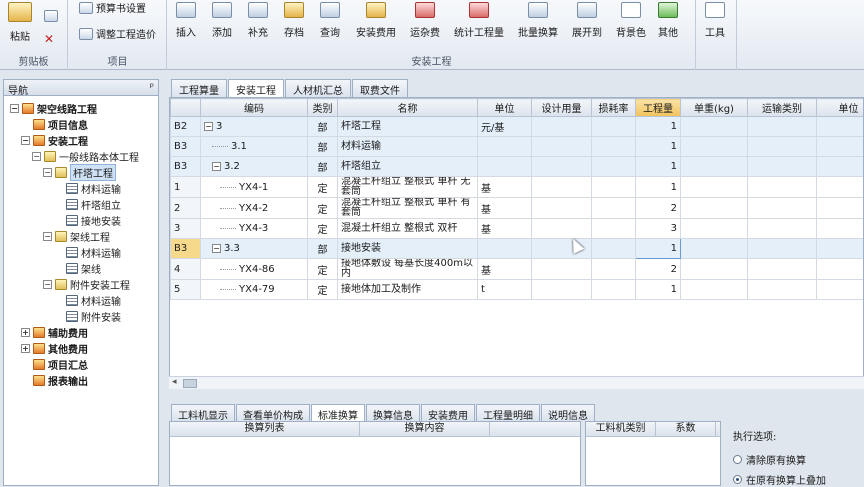 The image size is (864, 487). What do you see at coordinates (254, 127) in the screenshot?
I see `code-cell: −3` at bounding box center [254, 127].